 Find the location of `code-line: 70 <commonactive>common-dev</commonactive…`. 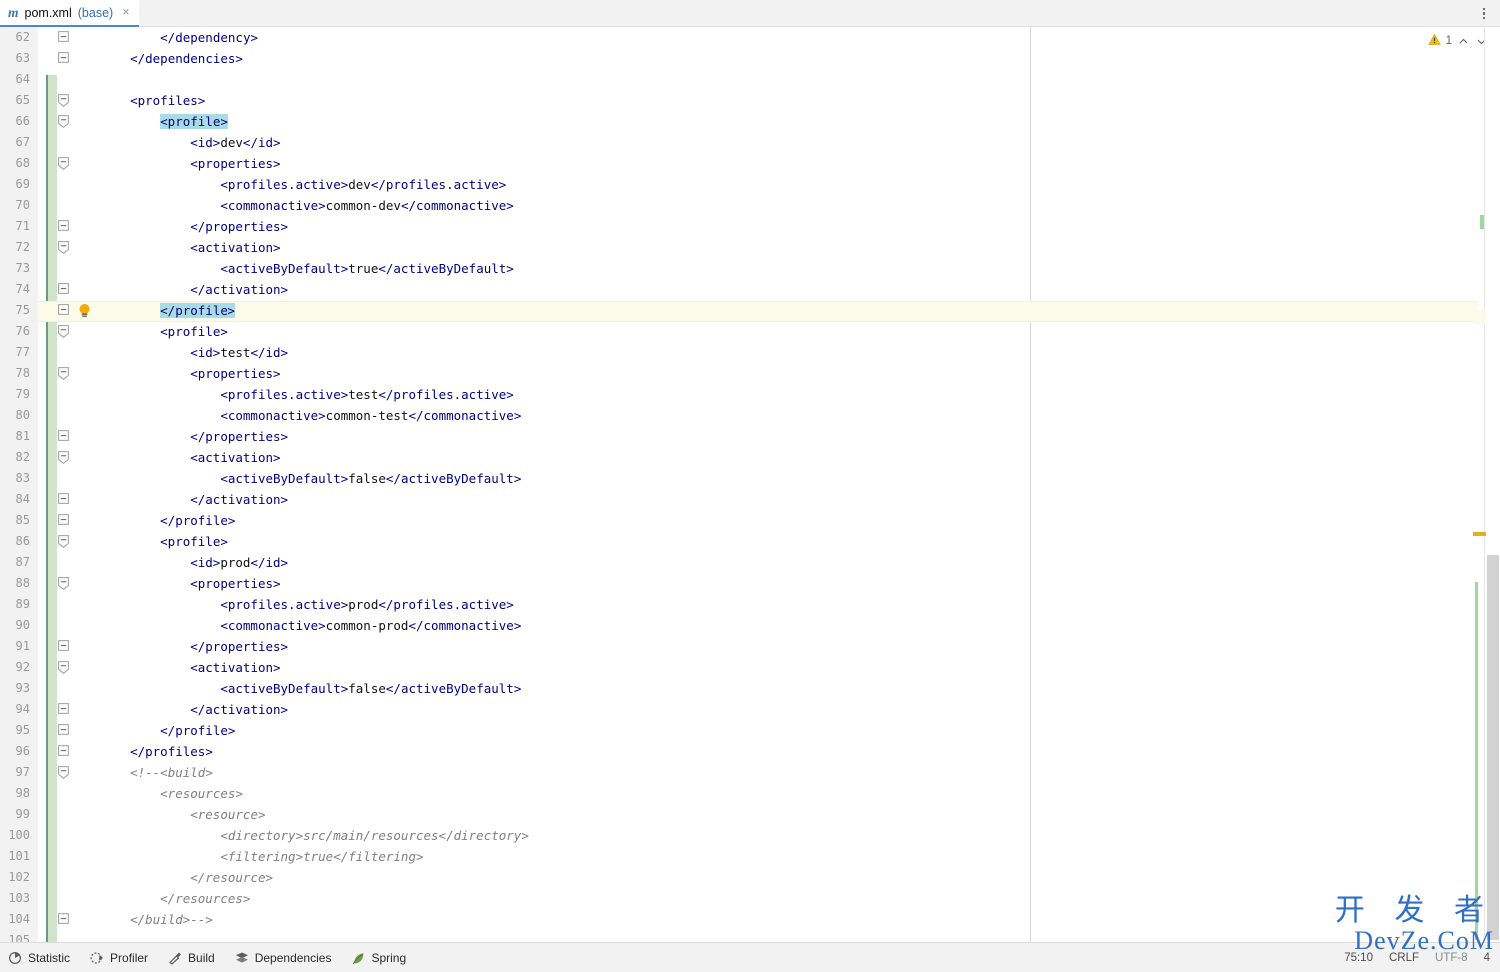

code-line: 70 <commonactive>common-dev</commonactive… is located at coordinates (750, 205).